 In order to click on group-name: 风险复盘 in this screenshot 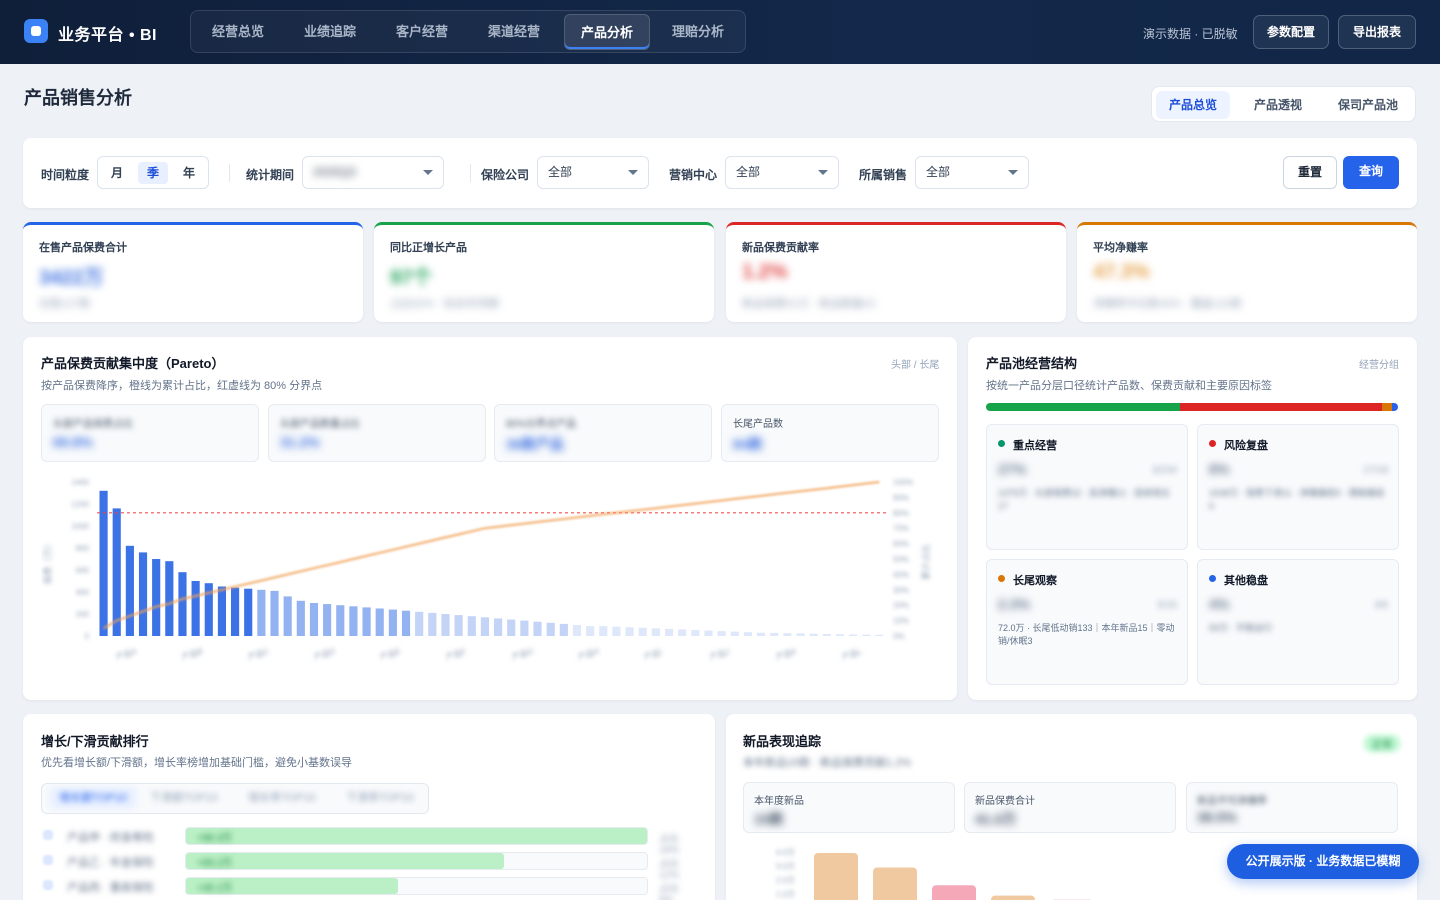, I will do `click(1246, 446)`.